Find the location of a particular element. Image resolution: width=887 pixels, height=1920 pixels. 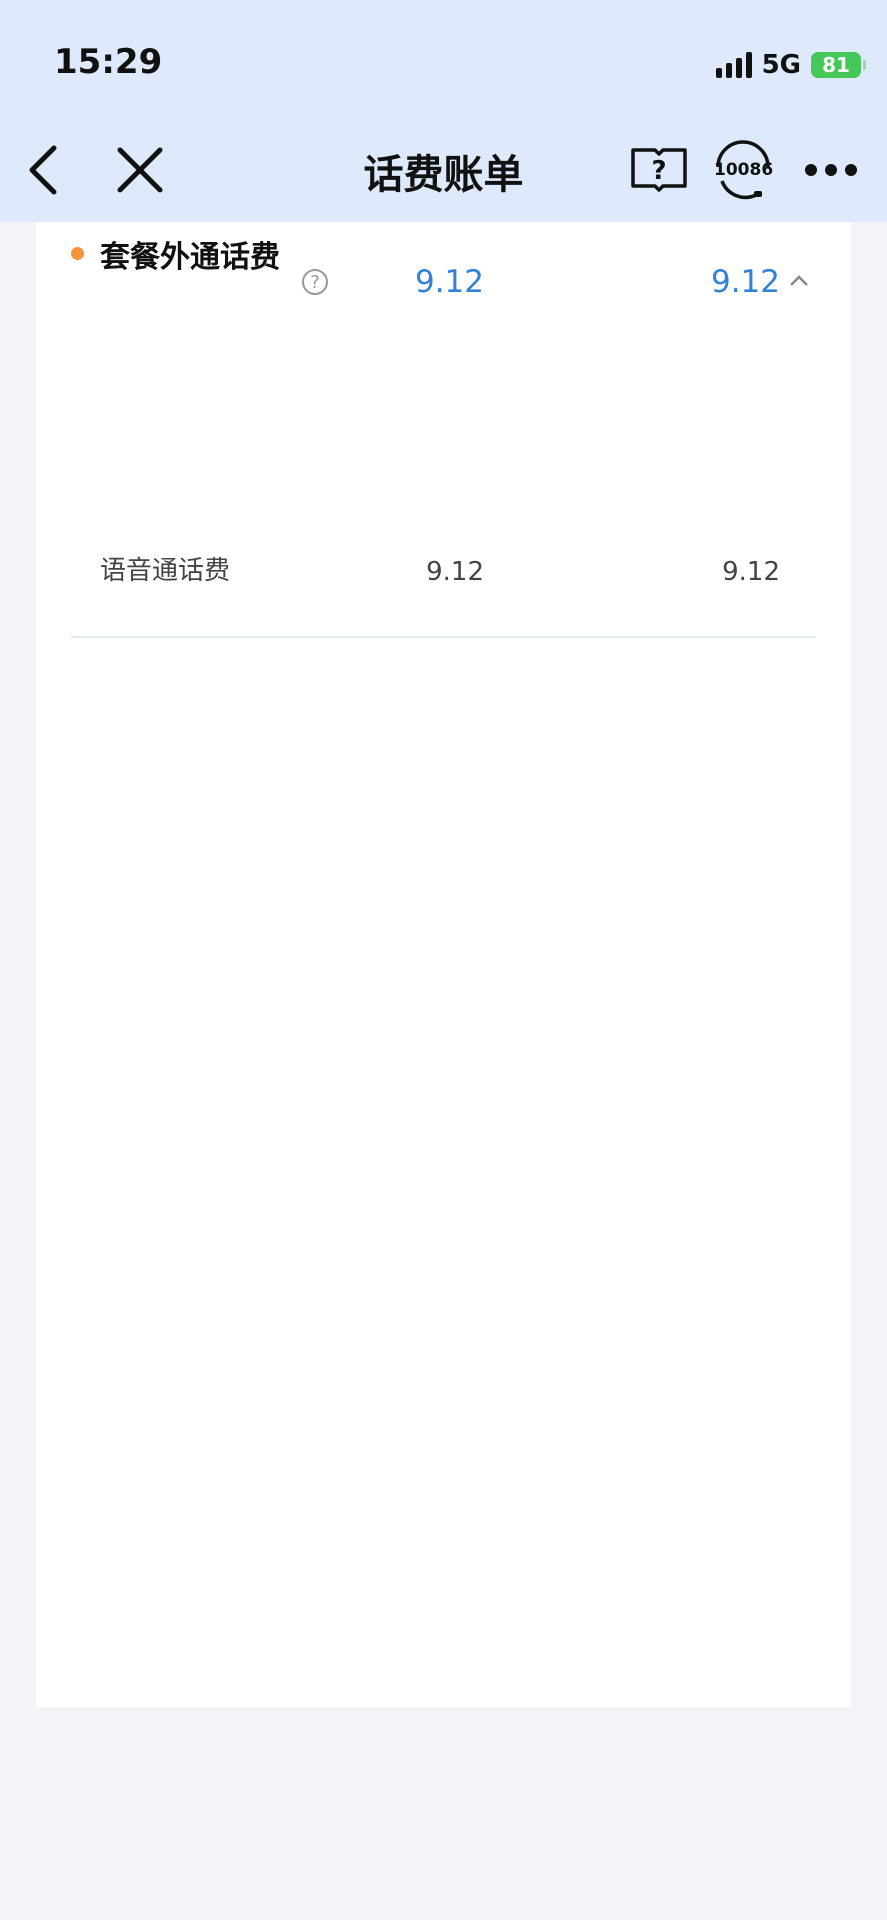

network-type: 5G is located at coordinates (781, 65).